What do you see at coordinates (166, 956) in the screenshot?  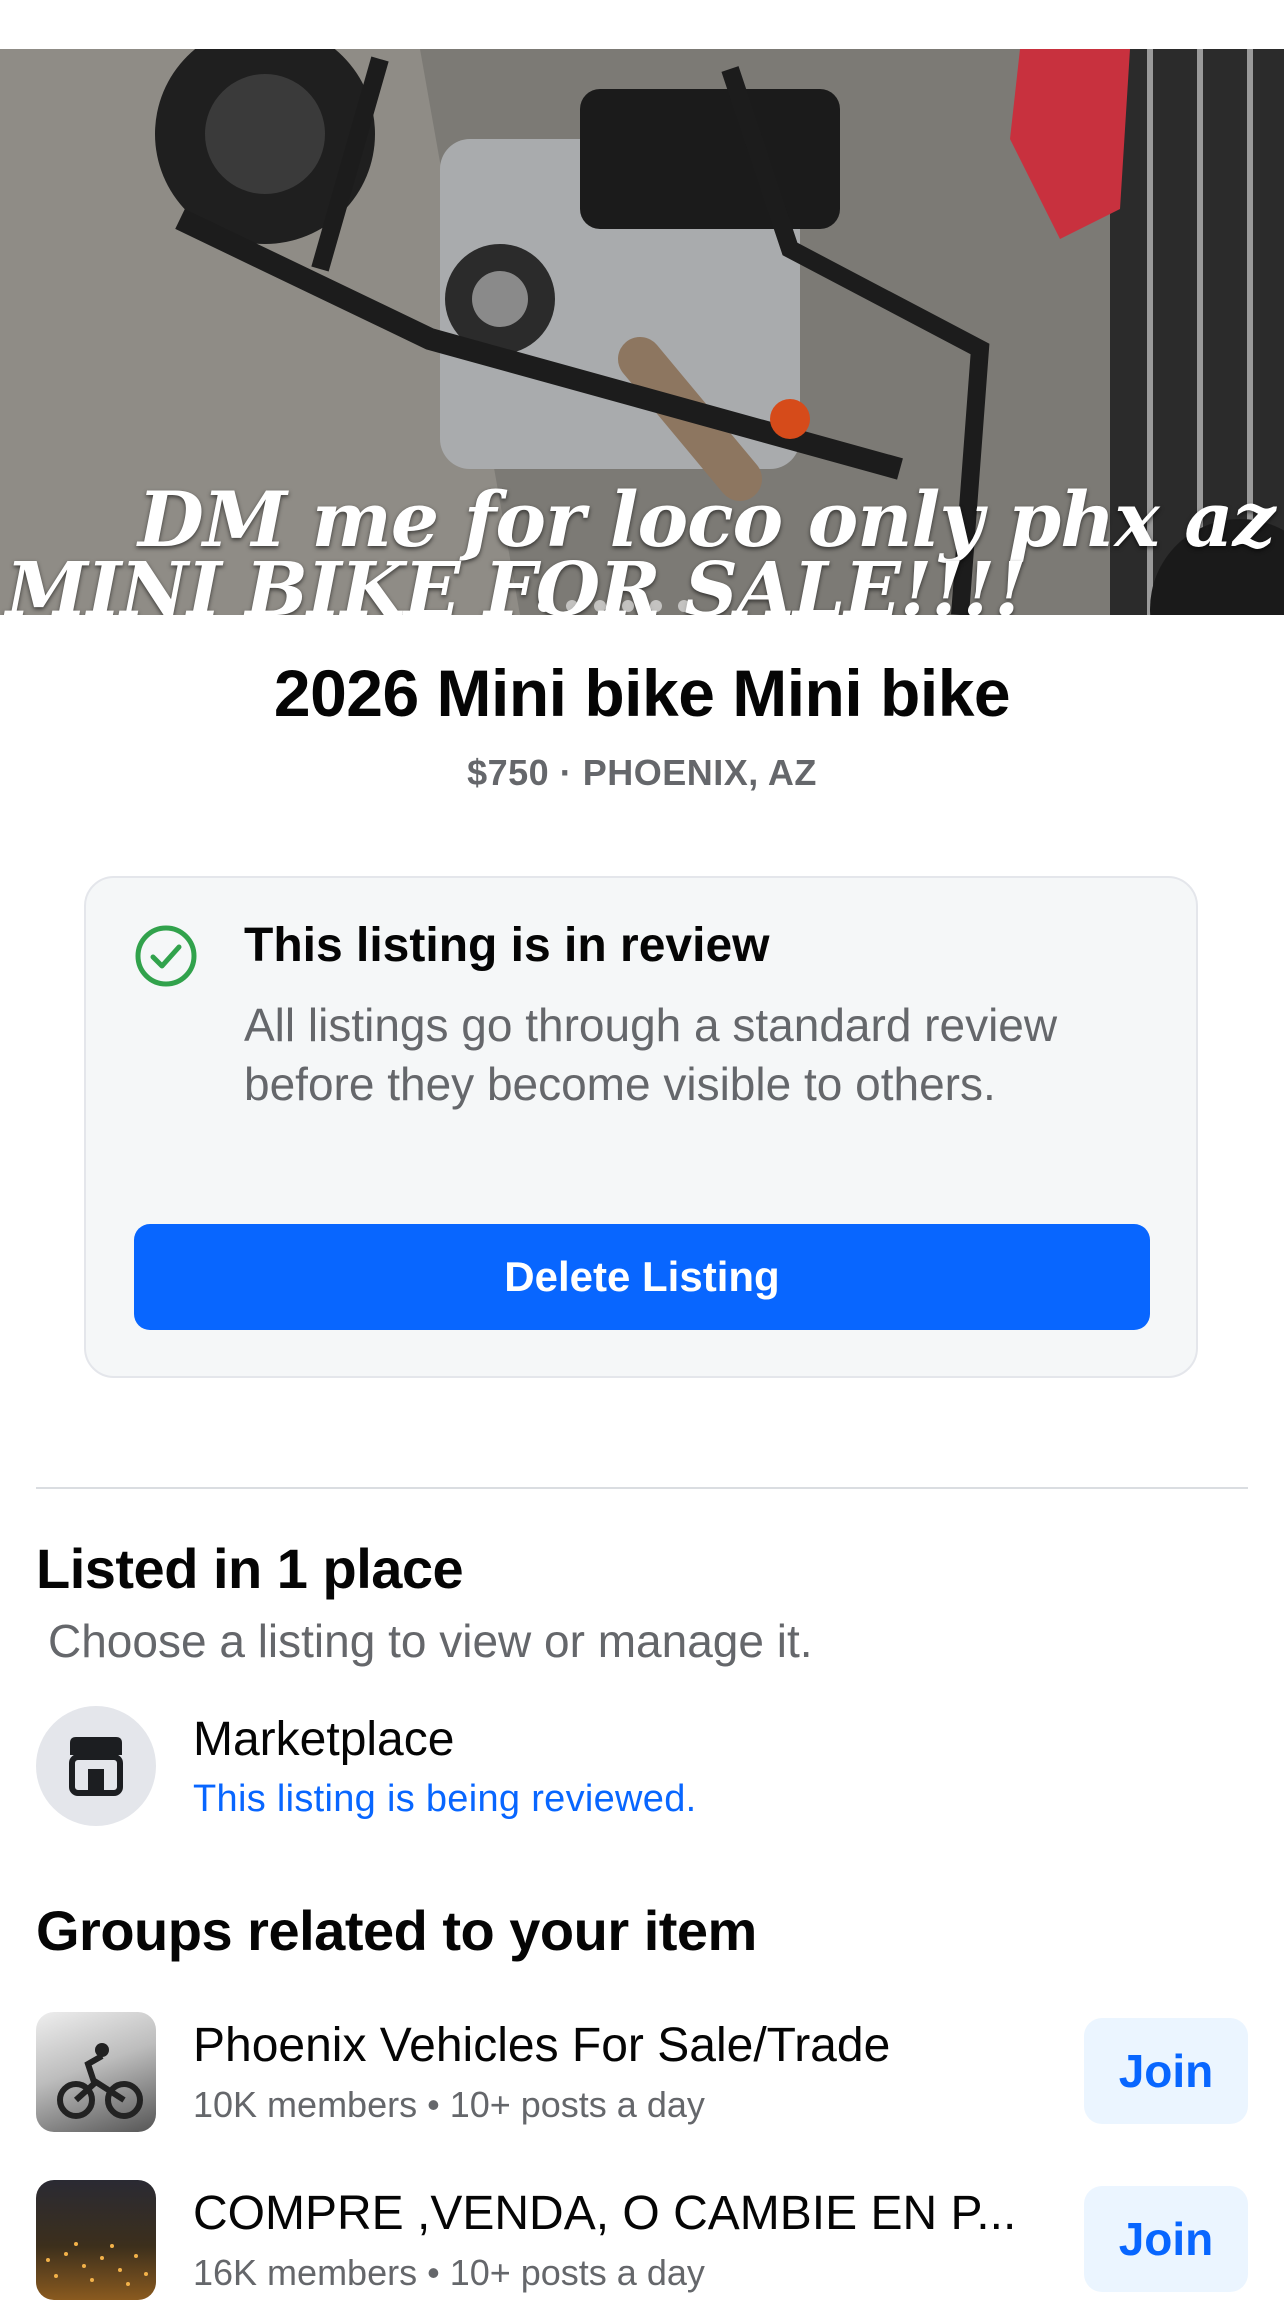 I see `check-circle-icon` at bounding box center [166, 956].